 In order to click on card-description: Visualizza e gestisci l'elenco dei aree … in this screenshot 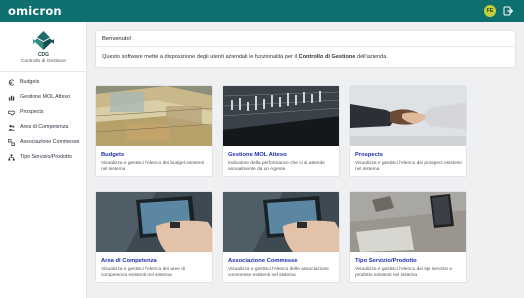, I will do `click(143, 273)`.